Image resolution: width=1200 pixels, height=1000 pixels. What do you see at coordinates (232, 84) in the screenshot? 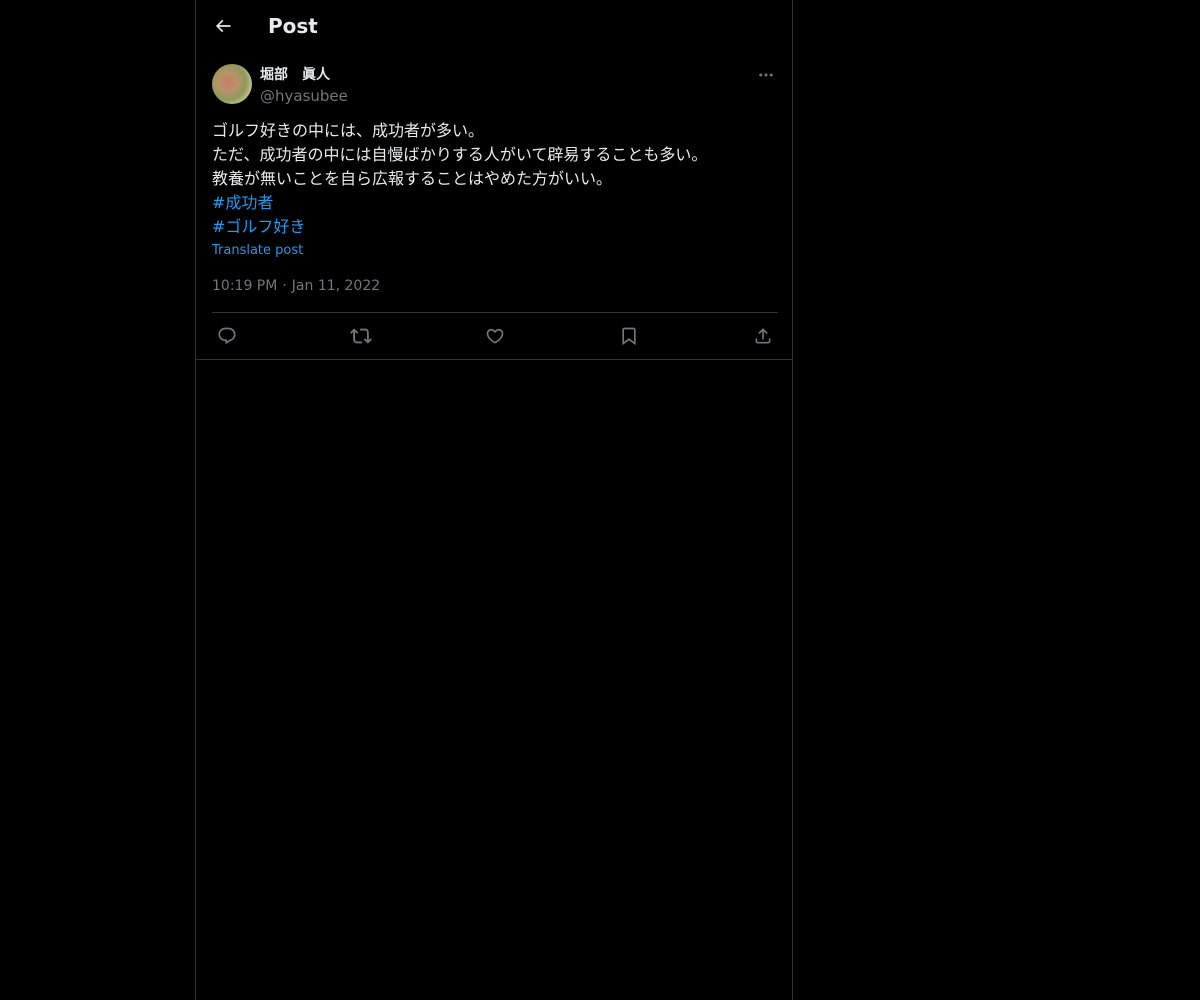
I see `avatar` at bounding box center [232, 84].